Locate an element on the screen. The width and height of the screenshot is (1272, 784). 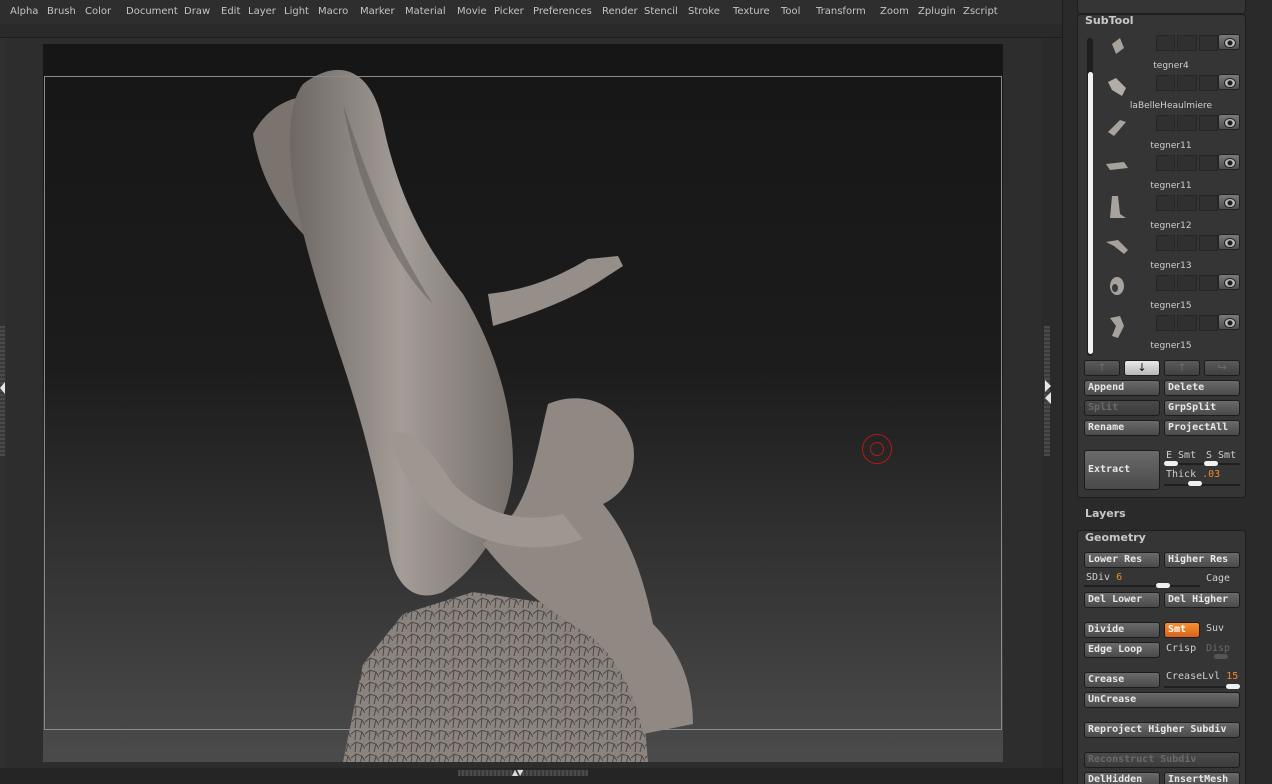
menu-light: Light is located at coordinates (296, 11).